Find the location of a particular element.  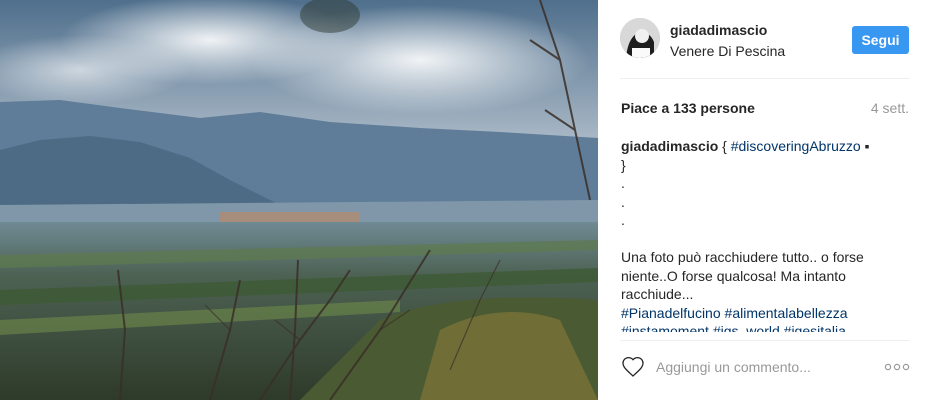

follow-button: Segui is located at coordinates (880, 40).